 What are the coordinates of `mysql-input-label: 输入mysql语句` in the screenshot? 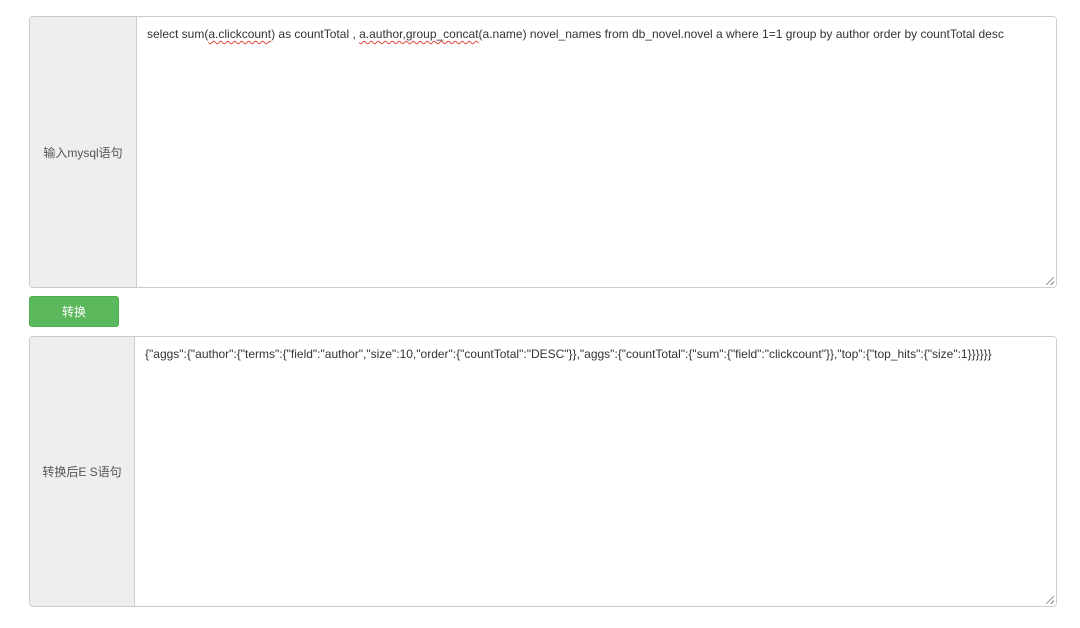 It's located at (83, 152).